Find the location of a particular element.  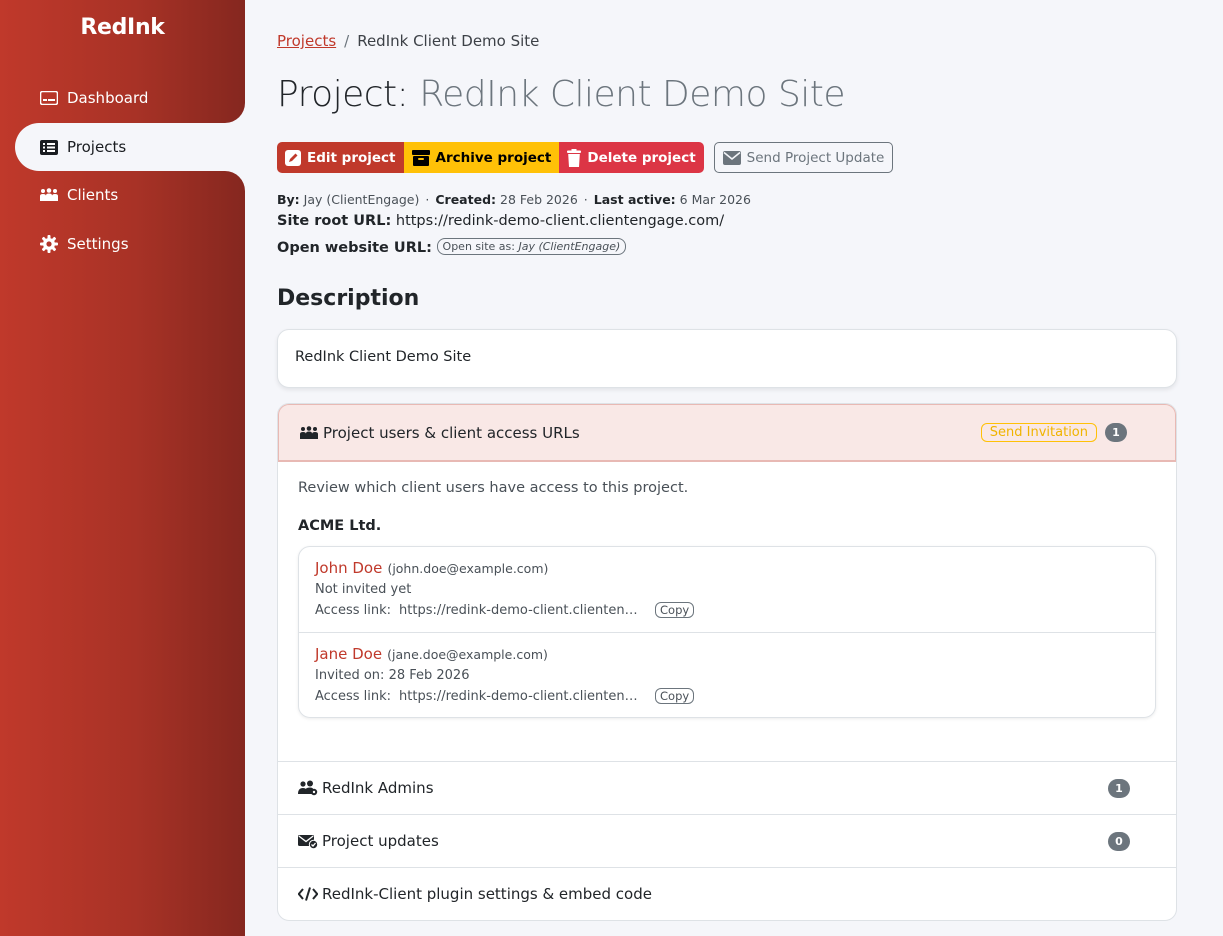

send-project-update-button: Send Project Update is located at coordinates (803, 157).